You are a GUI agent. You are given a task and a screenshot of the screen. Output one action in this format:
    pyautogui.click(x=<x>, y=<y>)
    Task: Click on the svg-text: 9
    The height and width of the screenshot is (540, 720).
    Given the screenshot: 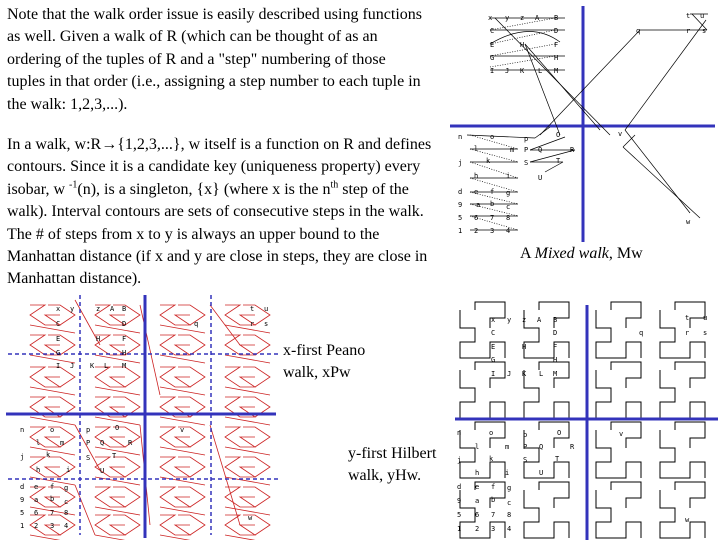 What is the action you would take?
    pyautogui.click(x=459, y=501)
    